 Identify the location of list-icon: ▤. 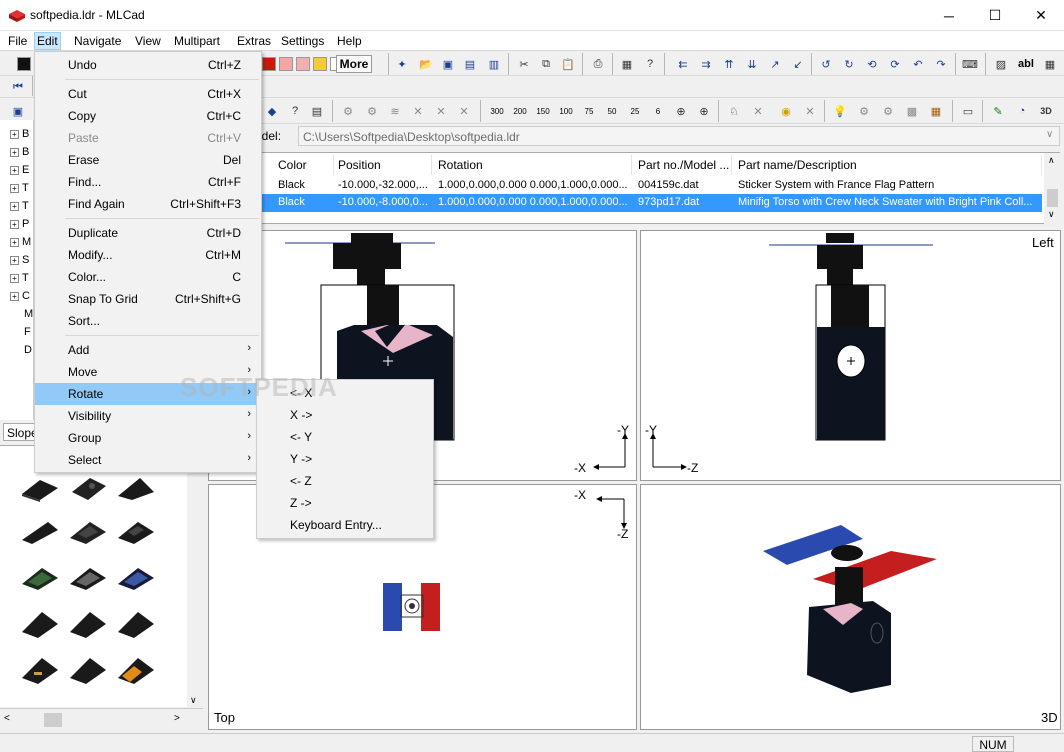
(317, 111).